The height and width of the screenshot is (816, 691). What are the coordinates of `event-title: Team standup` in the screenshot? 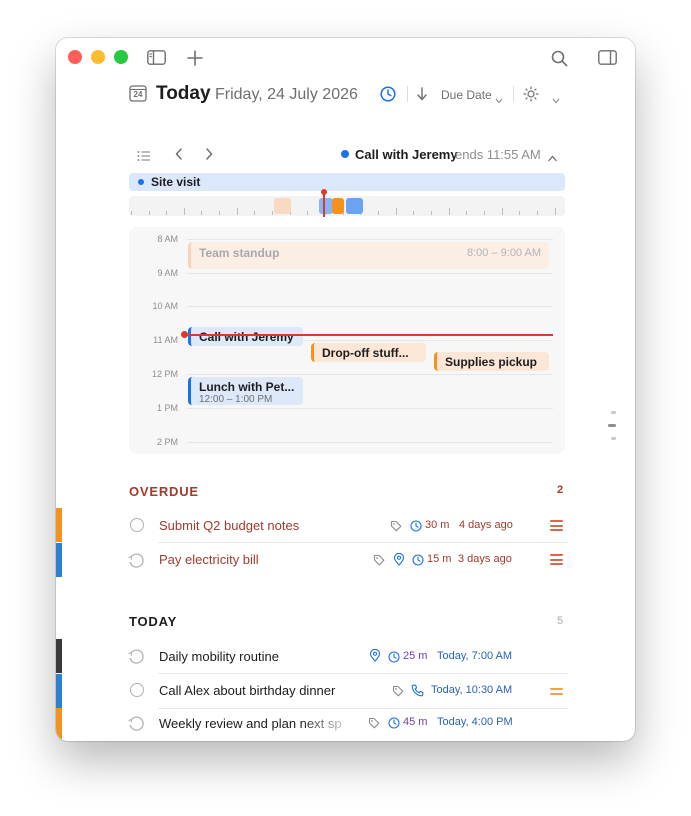 It's located at (239, 253).